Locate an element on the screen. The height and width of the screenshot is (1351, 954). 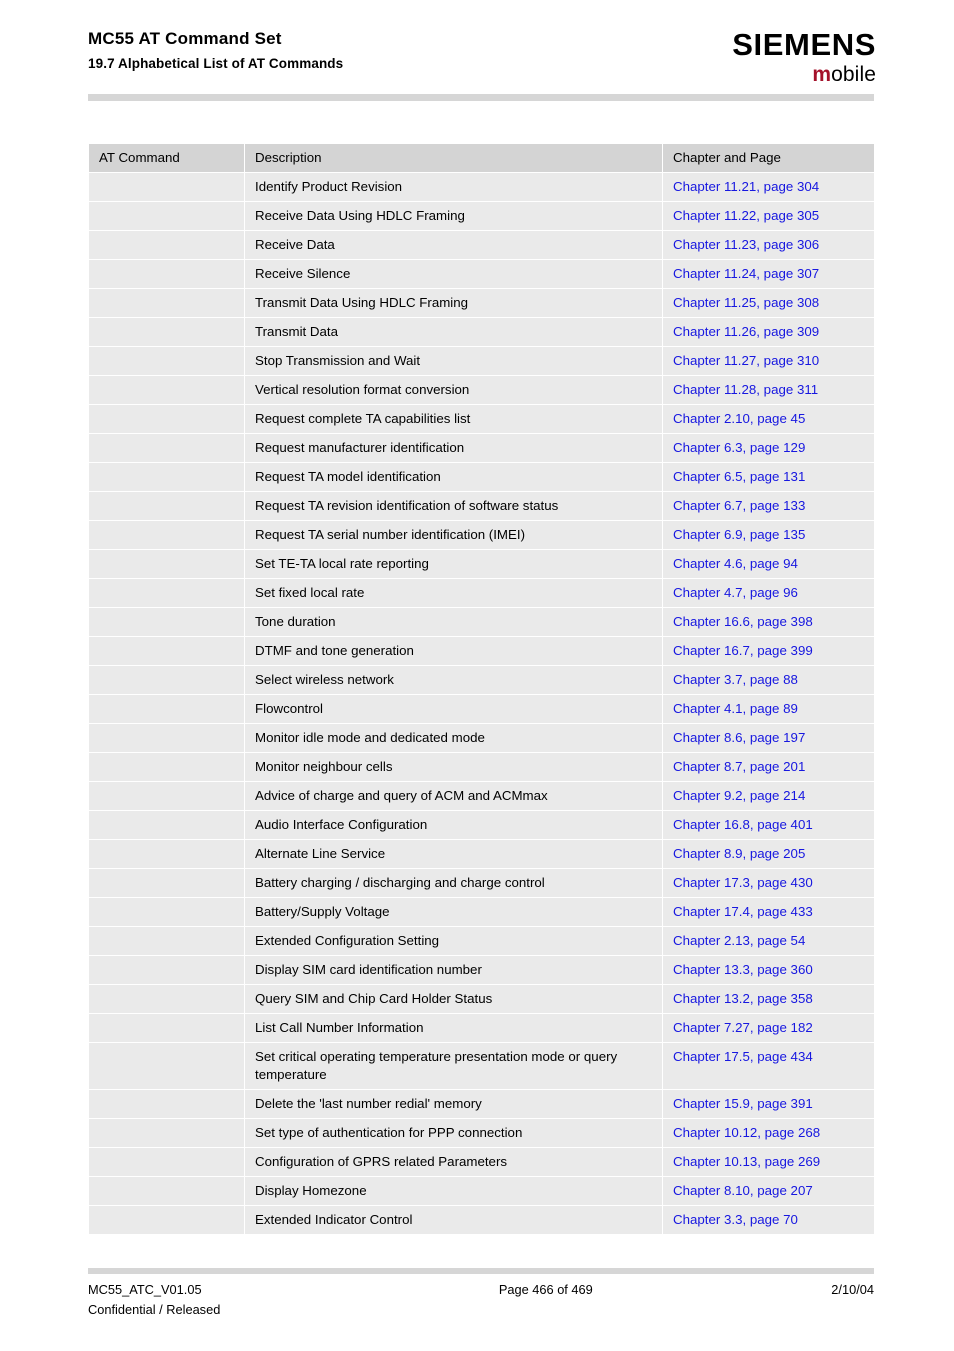
cell-description: List Call Number Information is located at coordinates (453, 1028).